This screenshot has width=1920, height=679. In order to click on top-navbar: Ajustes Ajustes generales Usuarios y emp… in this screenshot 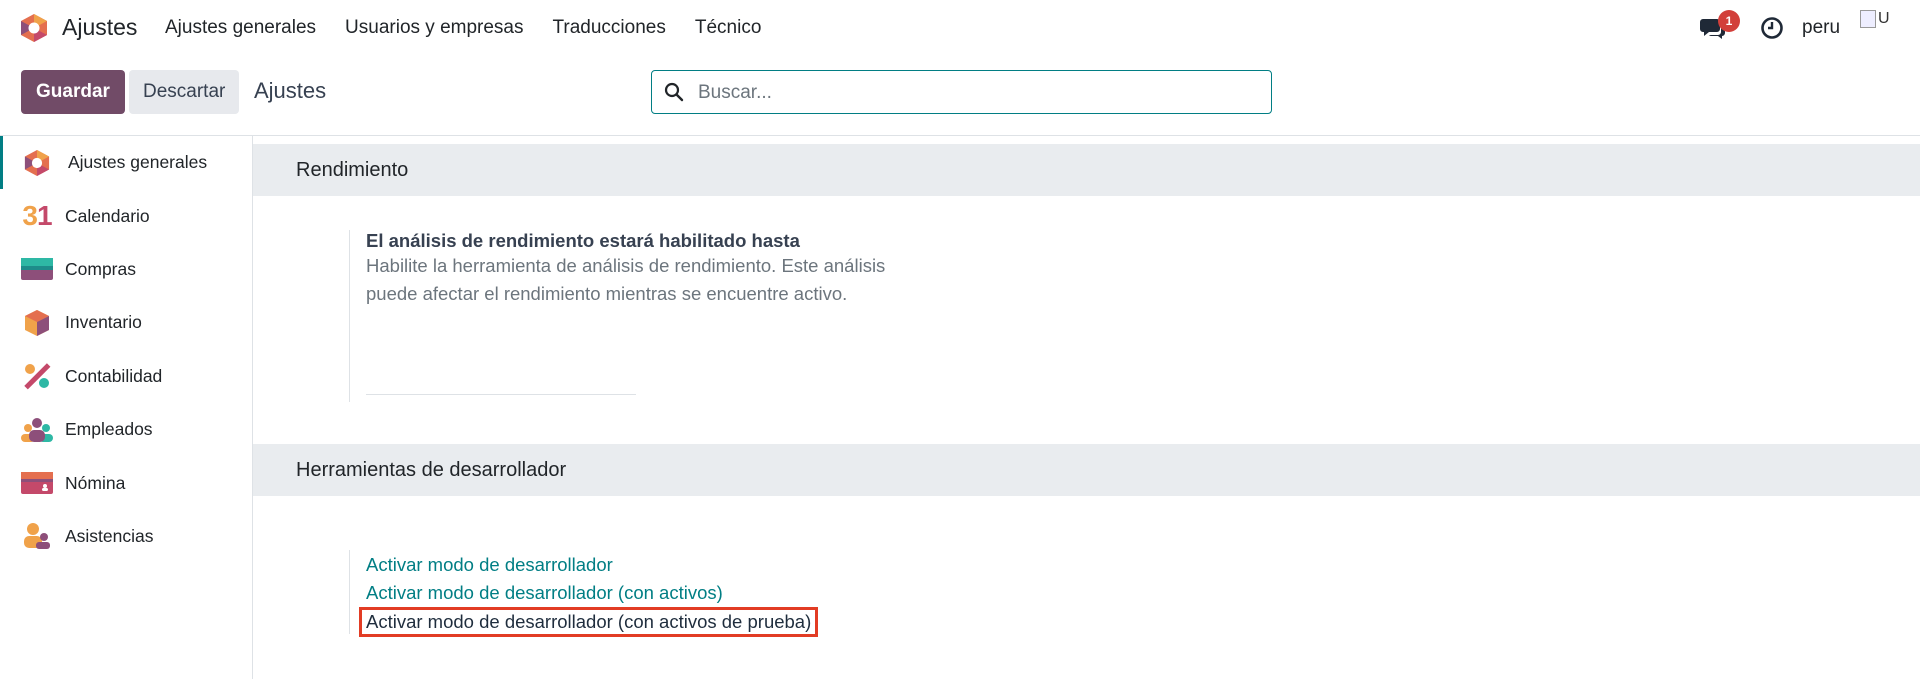, I will do `click(960, 28)`.